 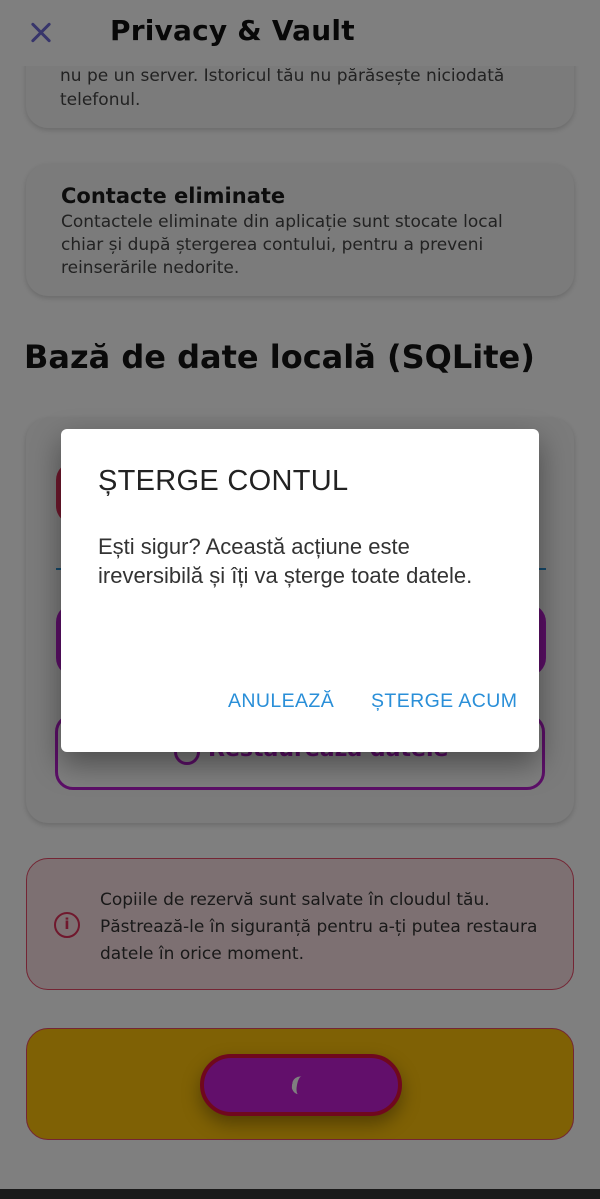 I want to click on dialog-title: ȘTERGE CONTUL, so click(x=223, y=481).